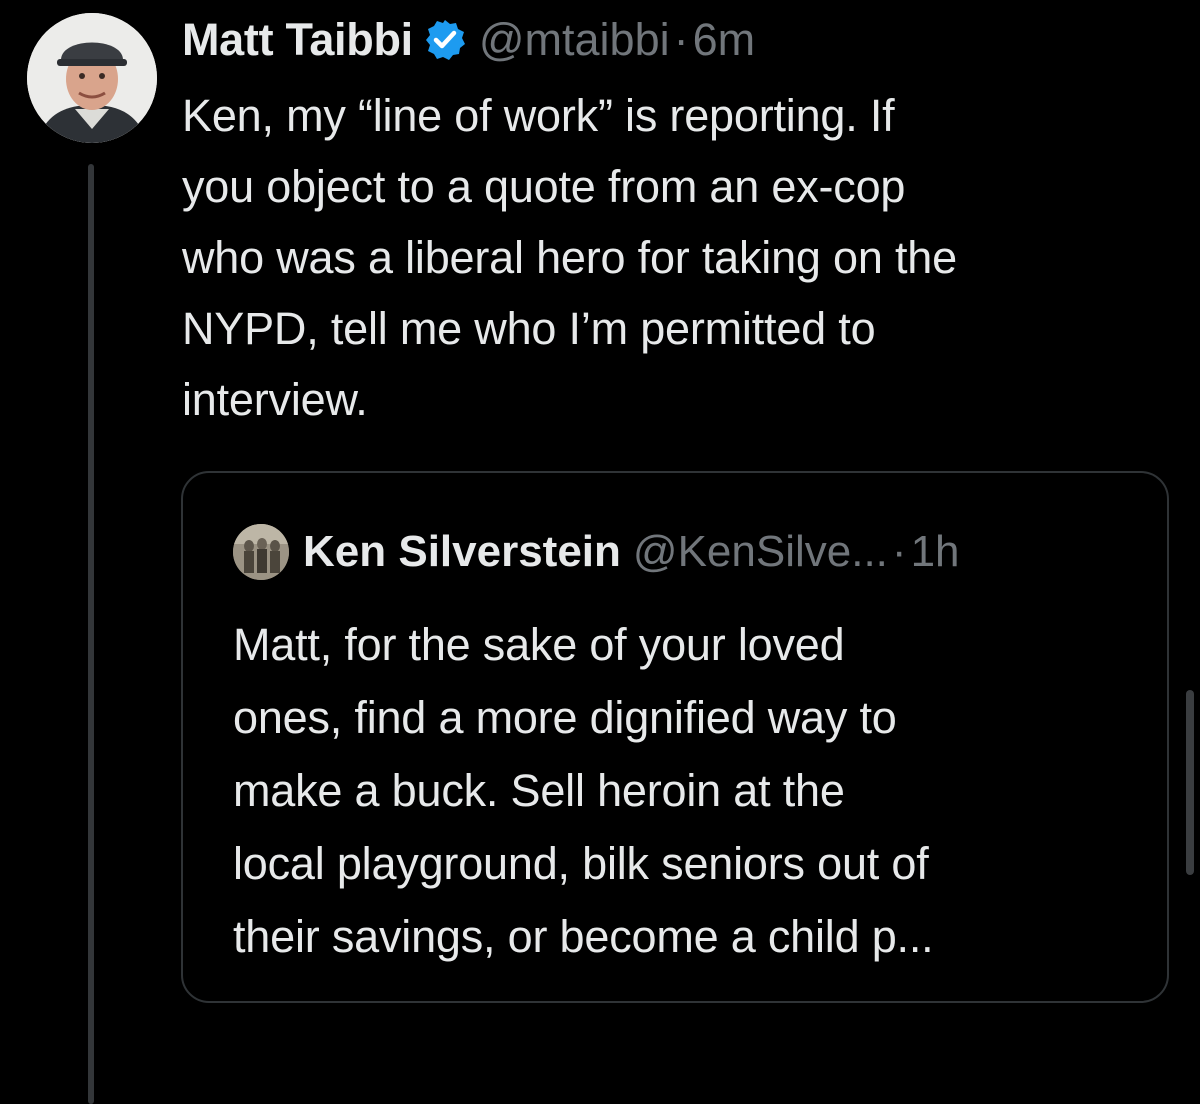  I want to click on quoted-author-avatar, so click(261, 552).